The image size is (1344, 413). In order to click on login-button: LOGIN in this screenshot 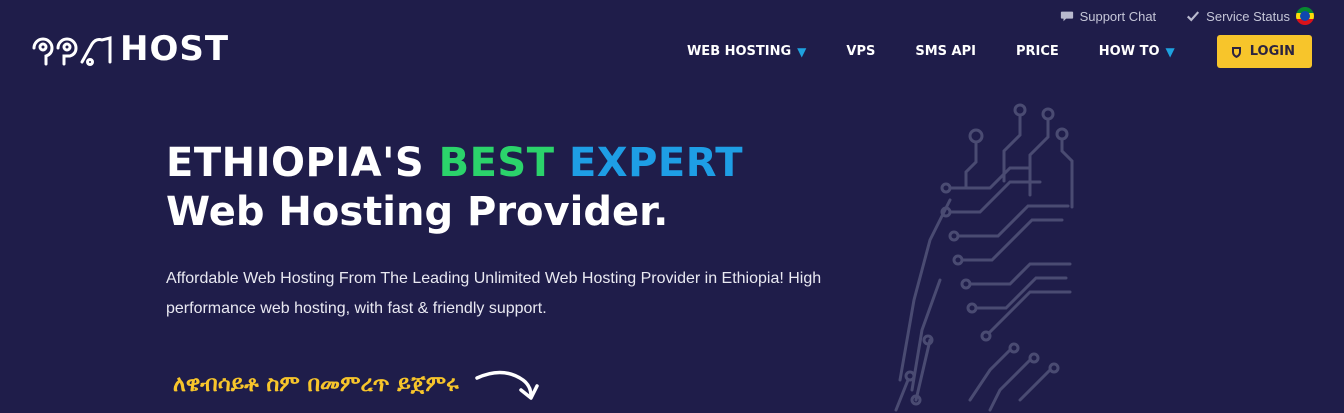, I will do `click(1264, 51)`.